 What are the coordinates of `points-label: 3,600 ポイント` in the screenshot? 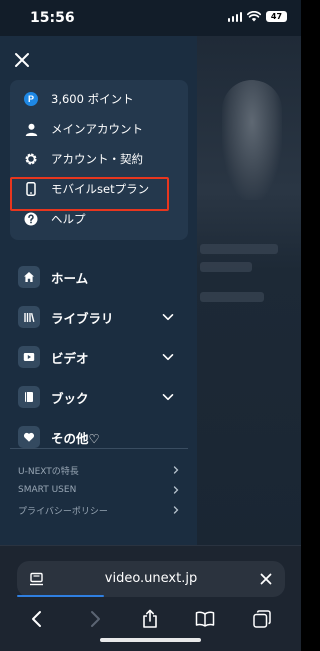 It's located at (92, 99).